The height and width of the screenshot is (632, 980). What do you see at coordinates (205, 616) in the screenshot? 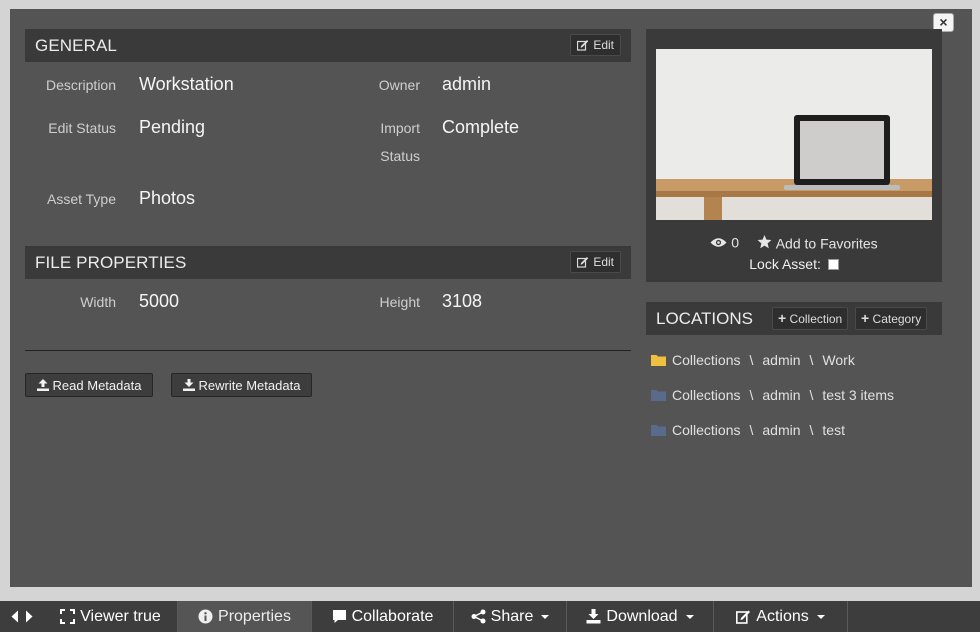
I see `info-icon` at bounding box center [205, 616].